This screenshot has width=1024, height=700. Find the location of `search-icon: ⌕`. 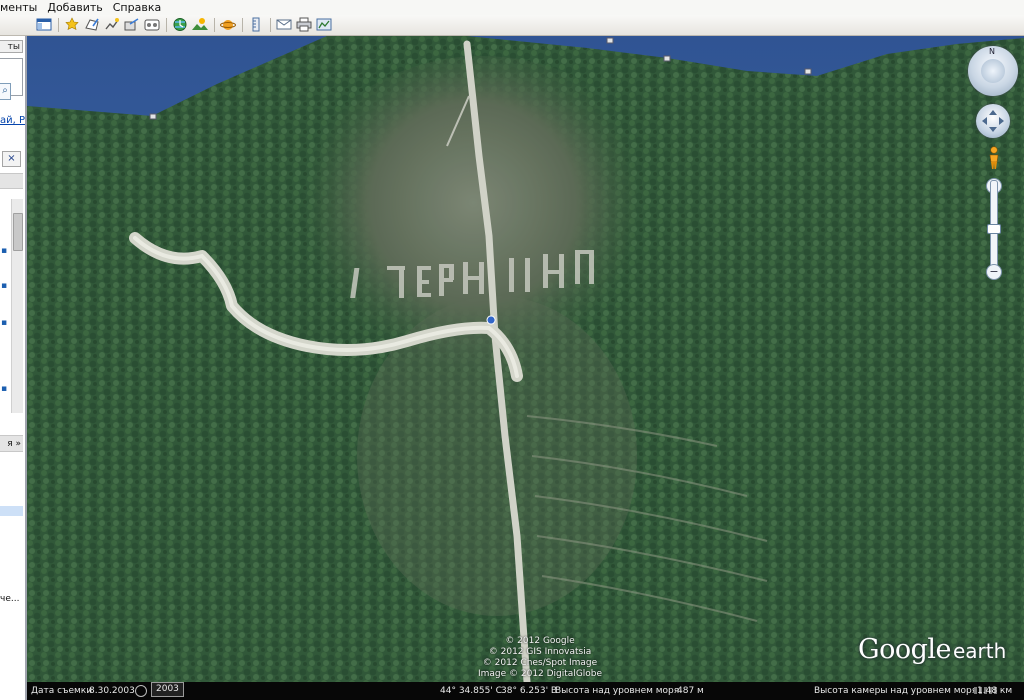

search-icon: ⌕ is located at coordinates (5, 91).